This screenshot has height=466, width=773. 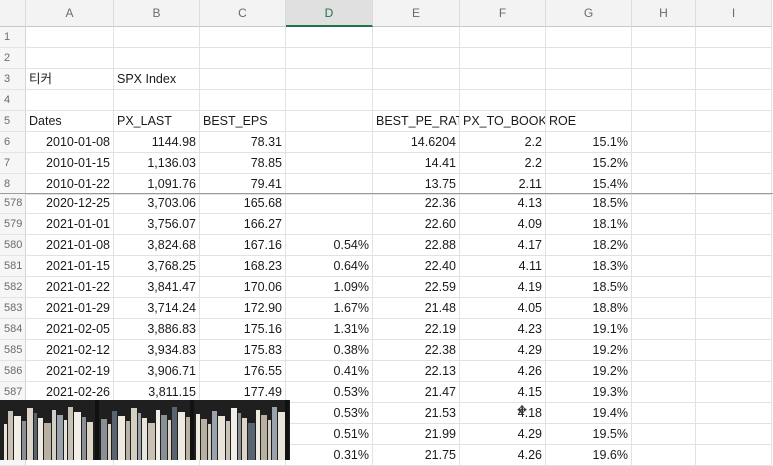 I want to click on cell-e2, so click(x=416, y=58).